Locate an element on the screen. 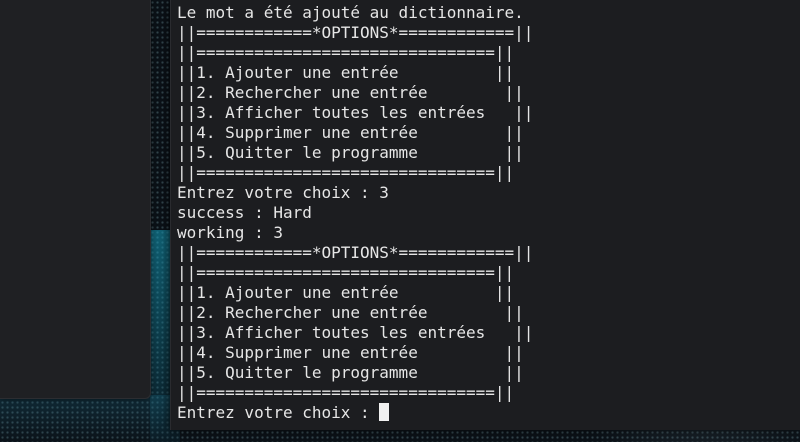 The width and height of the screenshot is (800, 442). output-line: Entrez votre choix : 3 is located at coordinates (283, 192).